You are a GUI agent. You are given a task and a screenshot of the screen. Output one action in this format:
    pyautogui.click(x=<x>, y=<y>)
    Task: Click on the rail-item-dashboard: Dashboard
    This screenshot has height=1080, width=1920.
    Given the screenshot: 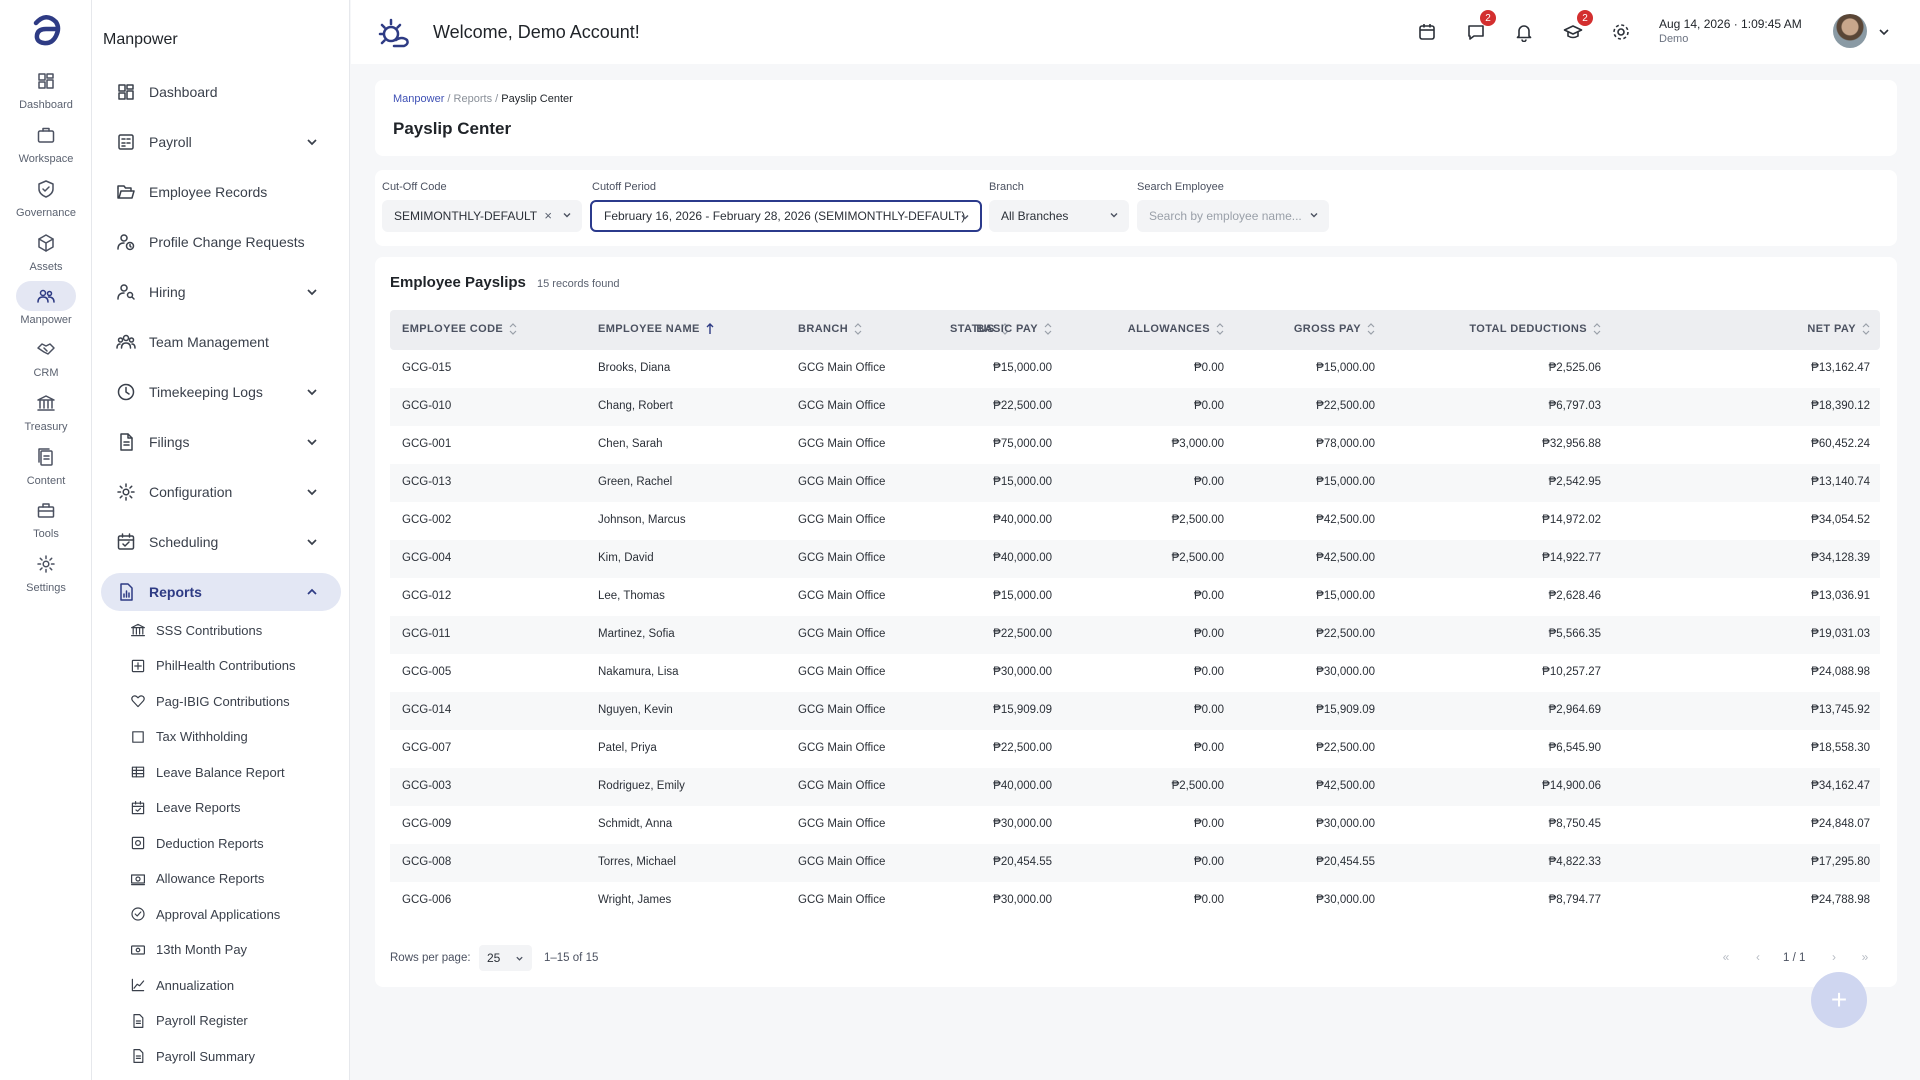 What is the action you would take?
    pyautogui.click(x=46, y=88)
    